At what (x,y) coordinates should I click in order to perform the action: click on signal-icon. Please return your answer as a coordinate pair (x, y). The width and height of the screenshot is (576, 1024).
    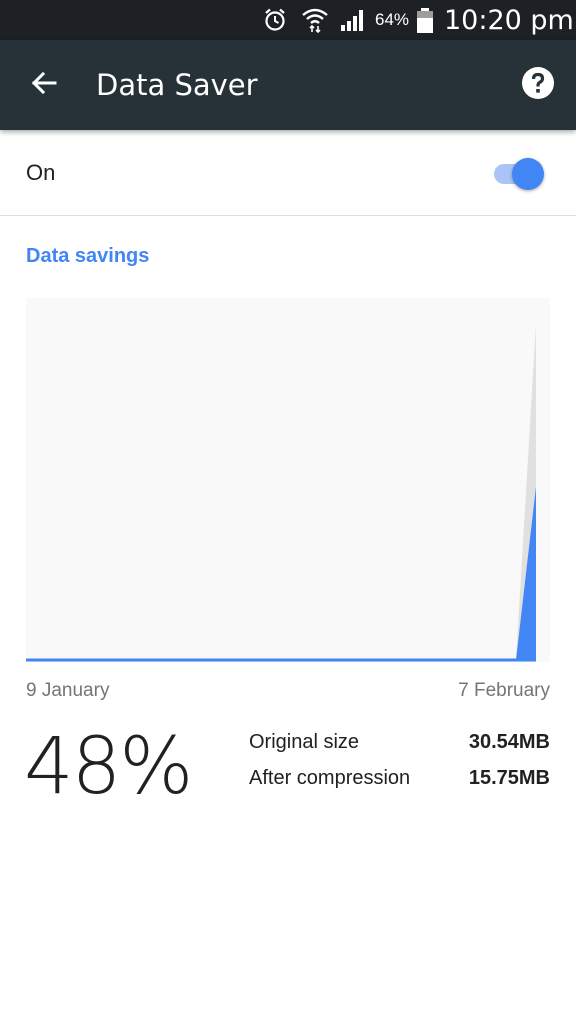
    Looking at the image, I should click on (353, 20).